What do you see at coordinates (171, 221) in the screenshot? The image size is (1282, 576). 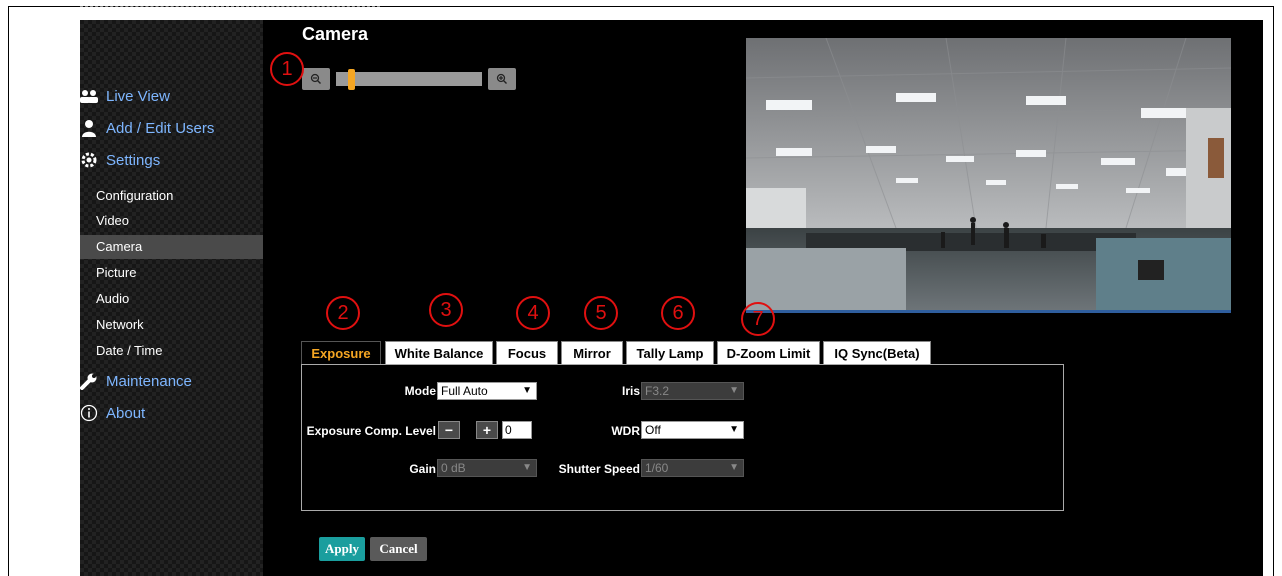 I see `sidebar-item-video: Video` at bounding box center [171, 221].